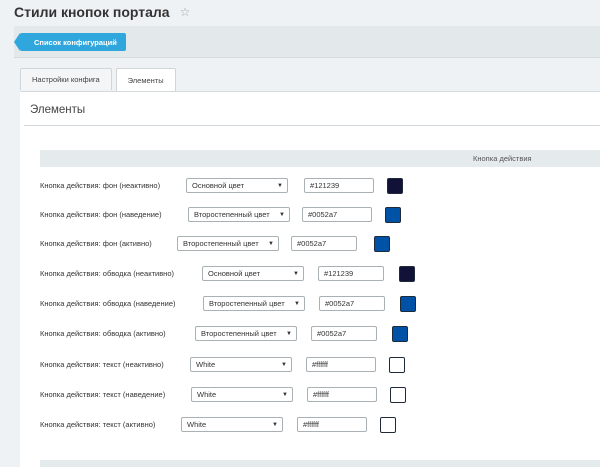 The image size is (600, 467). Describe the element at coordinates (103, 394) in the screenshot. I see `row-label: Кнопка действия: текст (наведение)` at that location.